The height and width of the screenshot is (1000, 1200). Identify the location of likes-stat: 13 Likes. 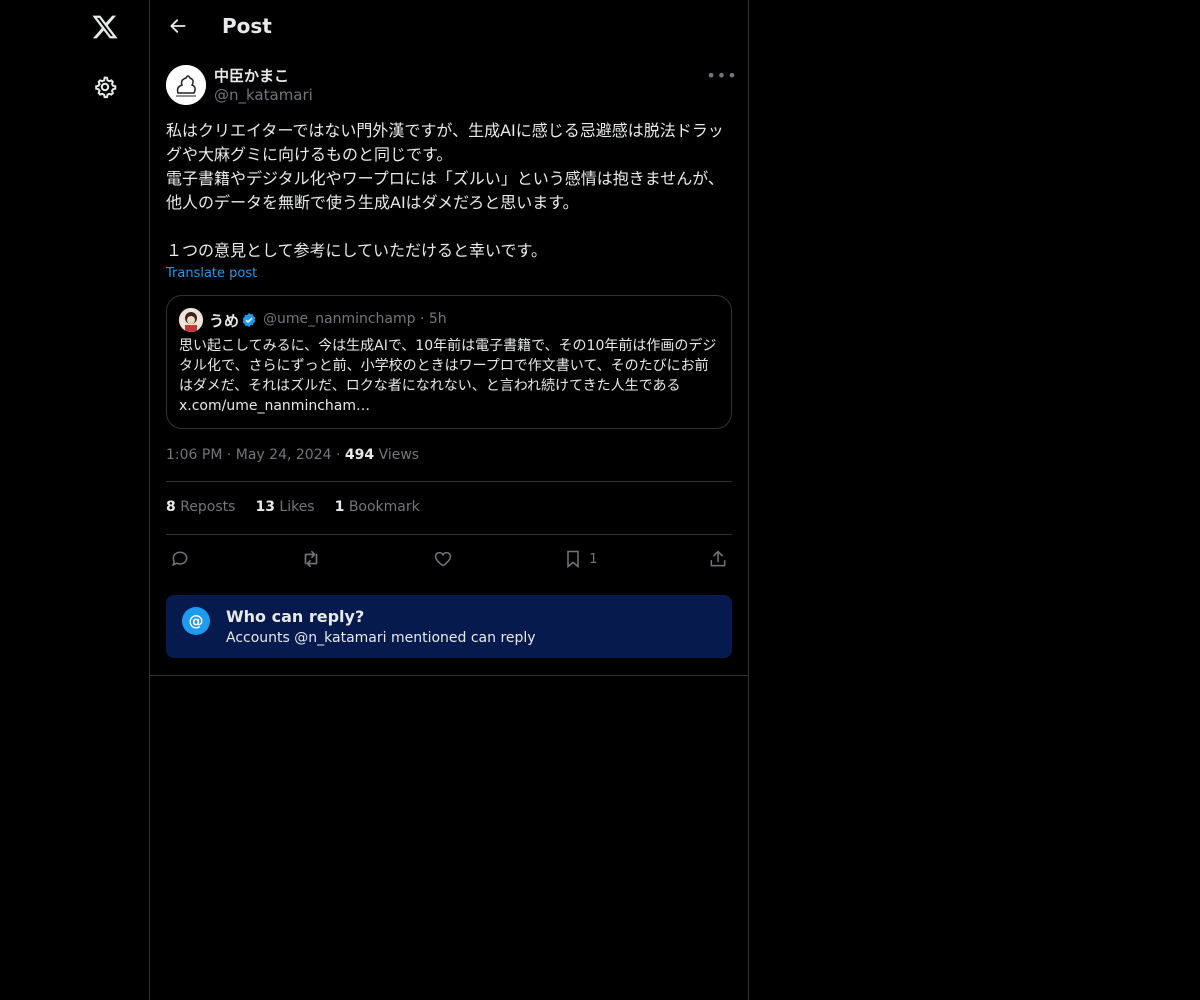
(284, 507).